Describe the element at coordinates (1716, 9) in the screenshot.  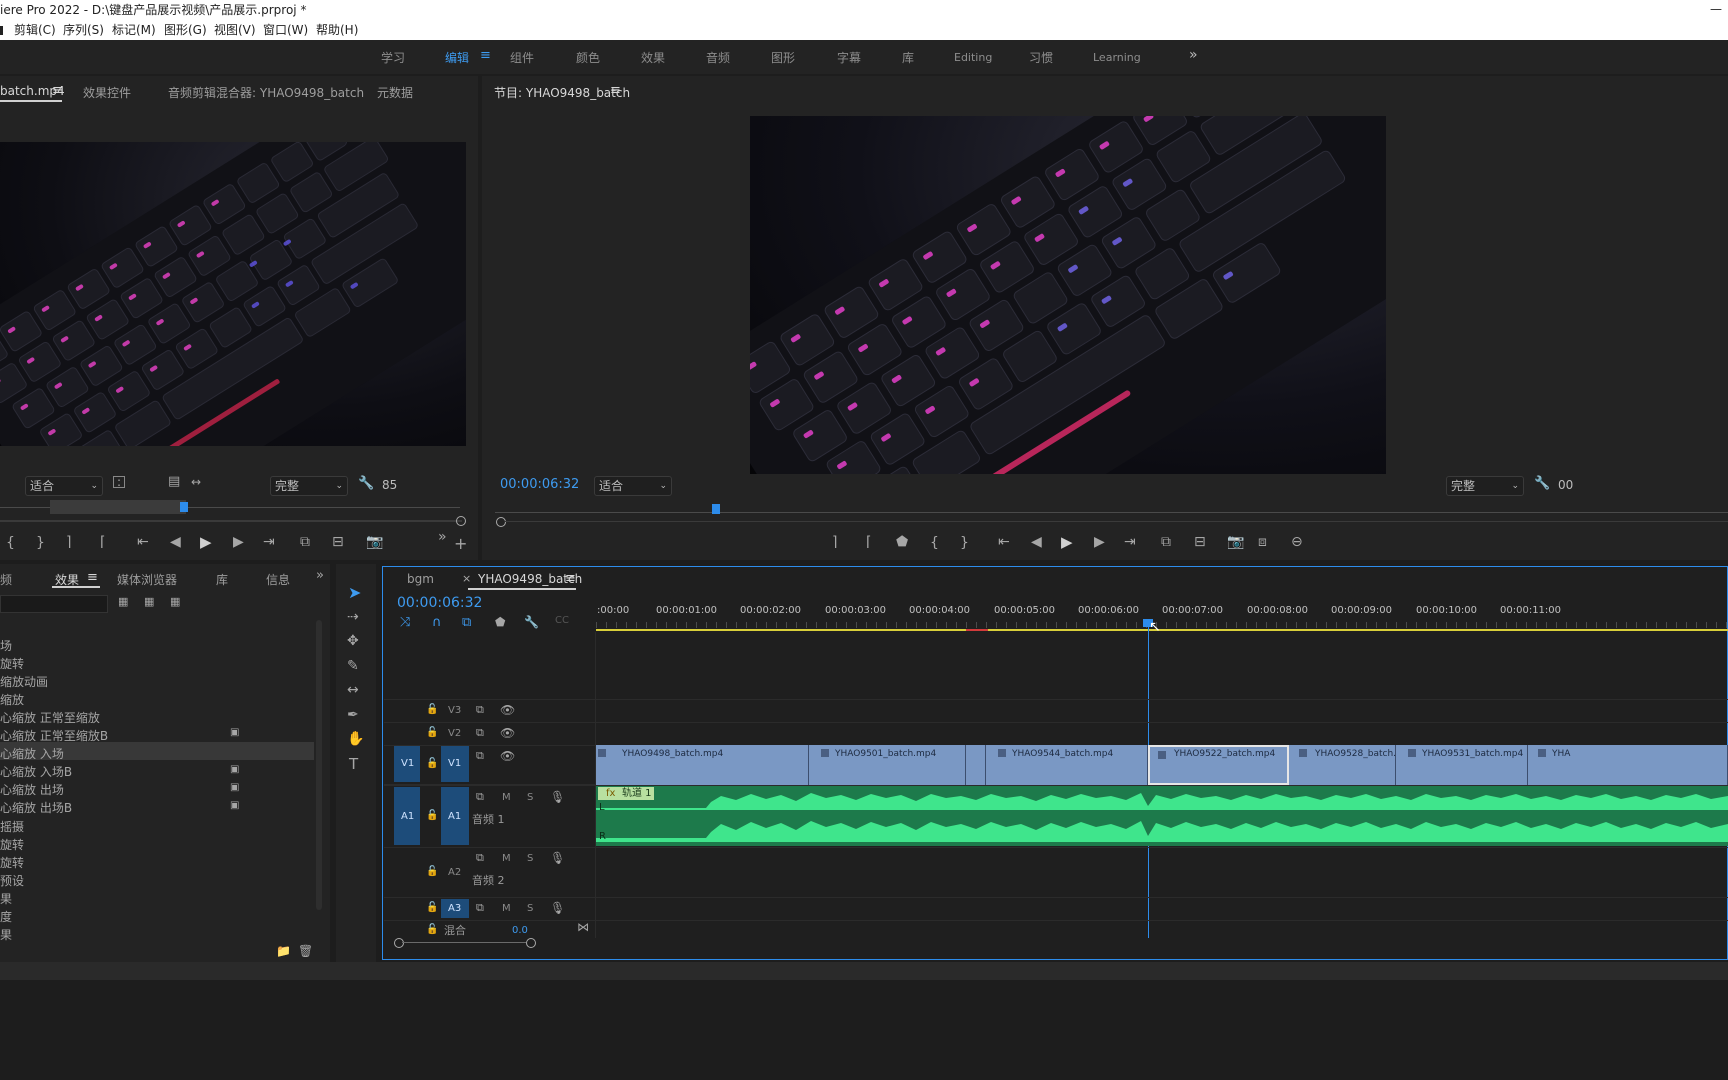
I see `minimize-button: —` at that location.